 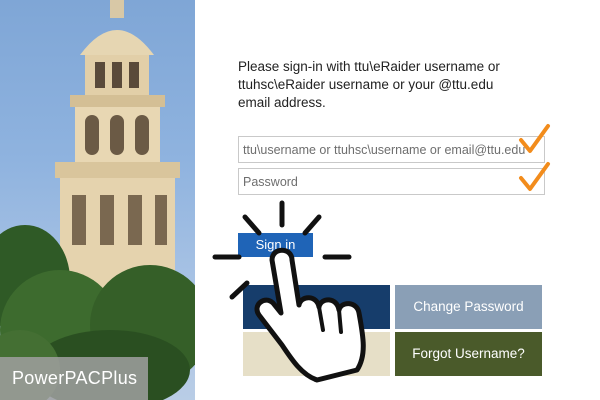 I want to click on forgot-password-button: Forgot Pa, so click(x=316, y=354).